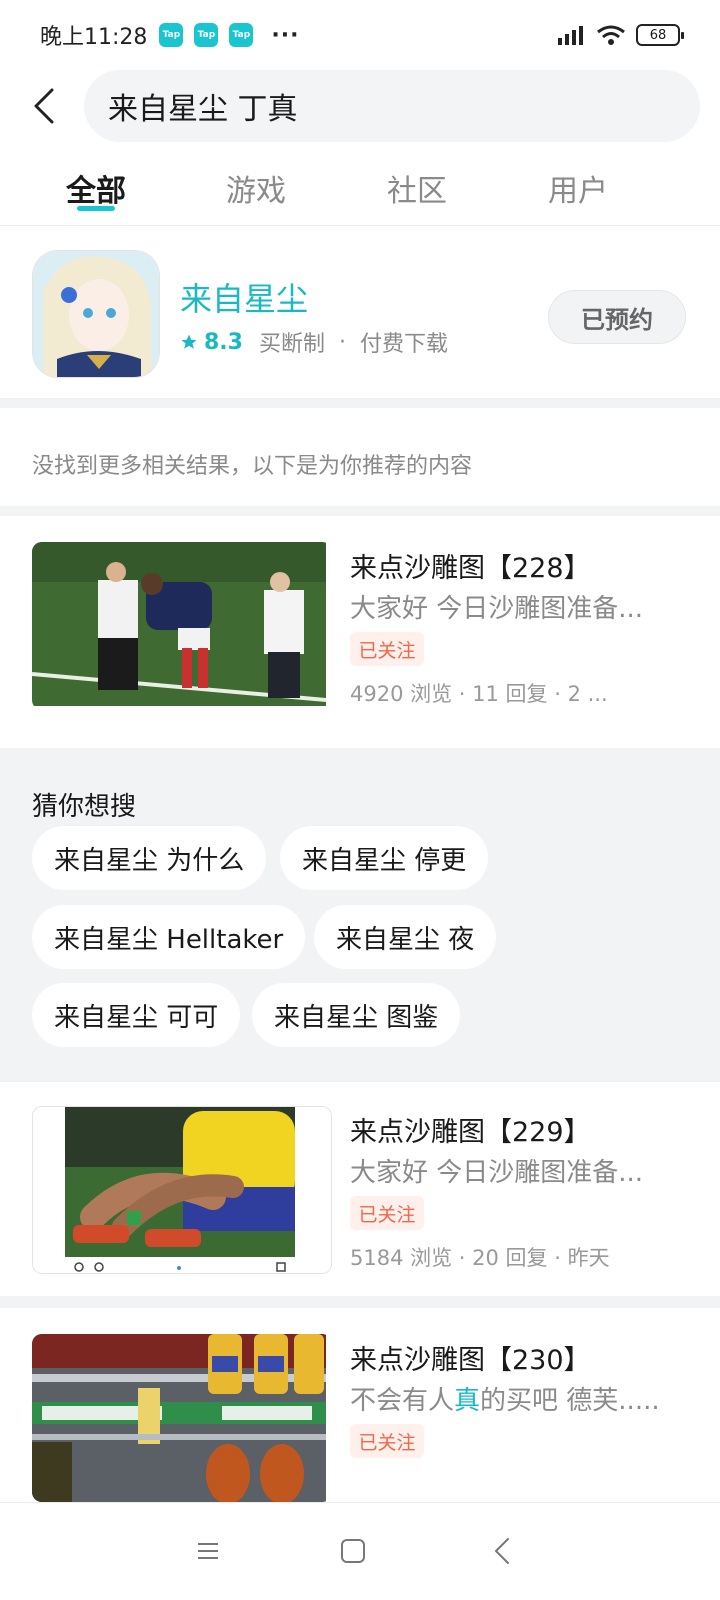 The width and height of the screenshot is (720, 1600). What do you see at coordinates (189, 341) in the screenshot?
I see `star-icon` at bounding box center [189, 341].